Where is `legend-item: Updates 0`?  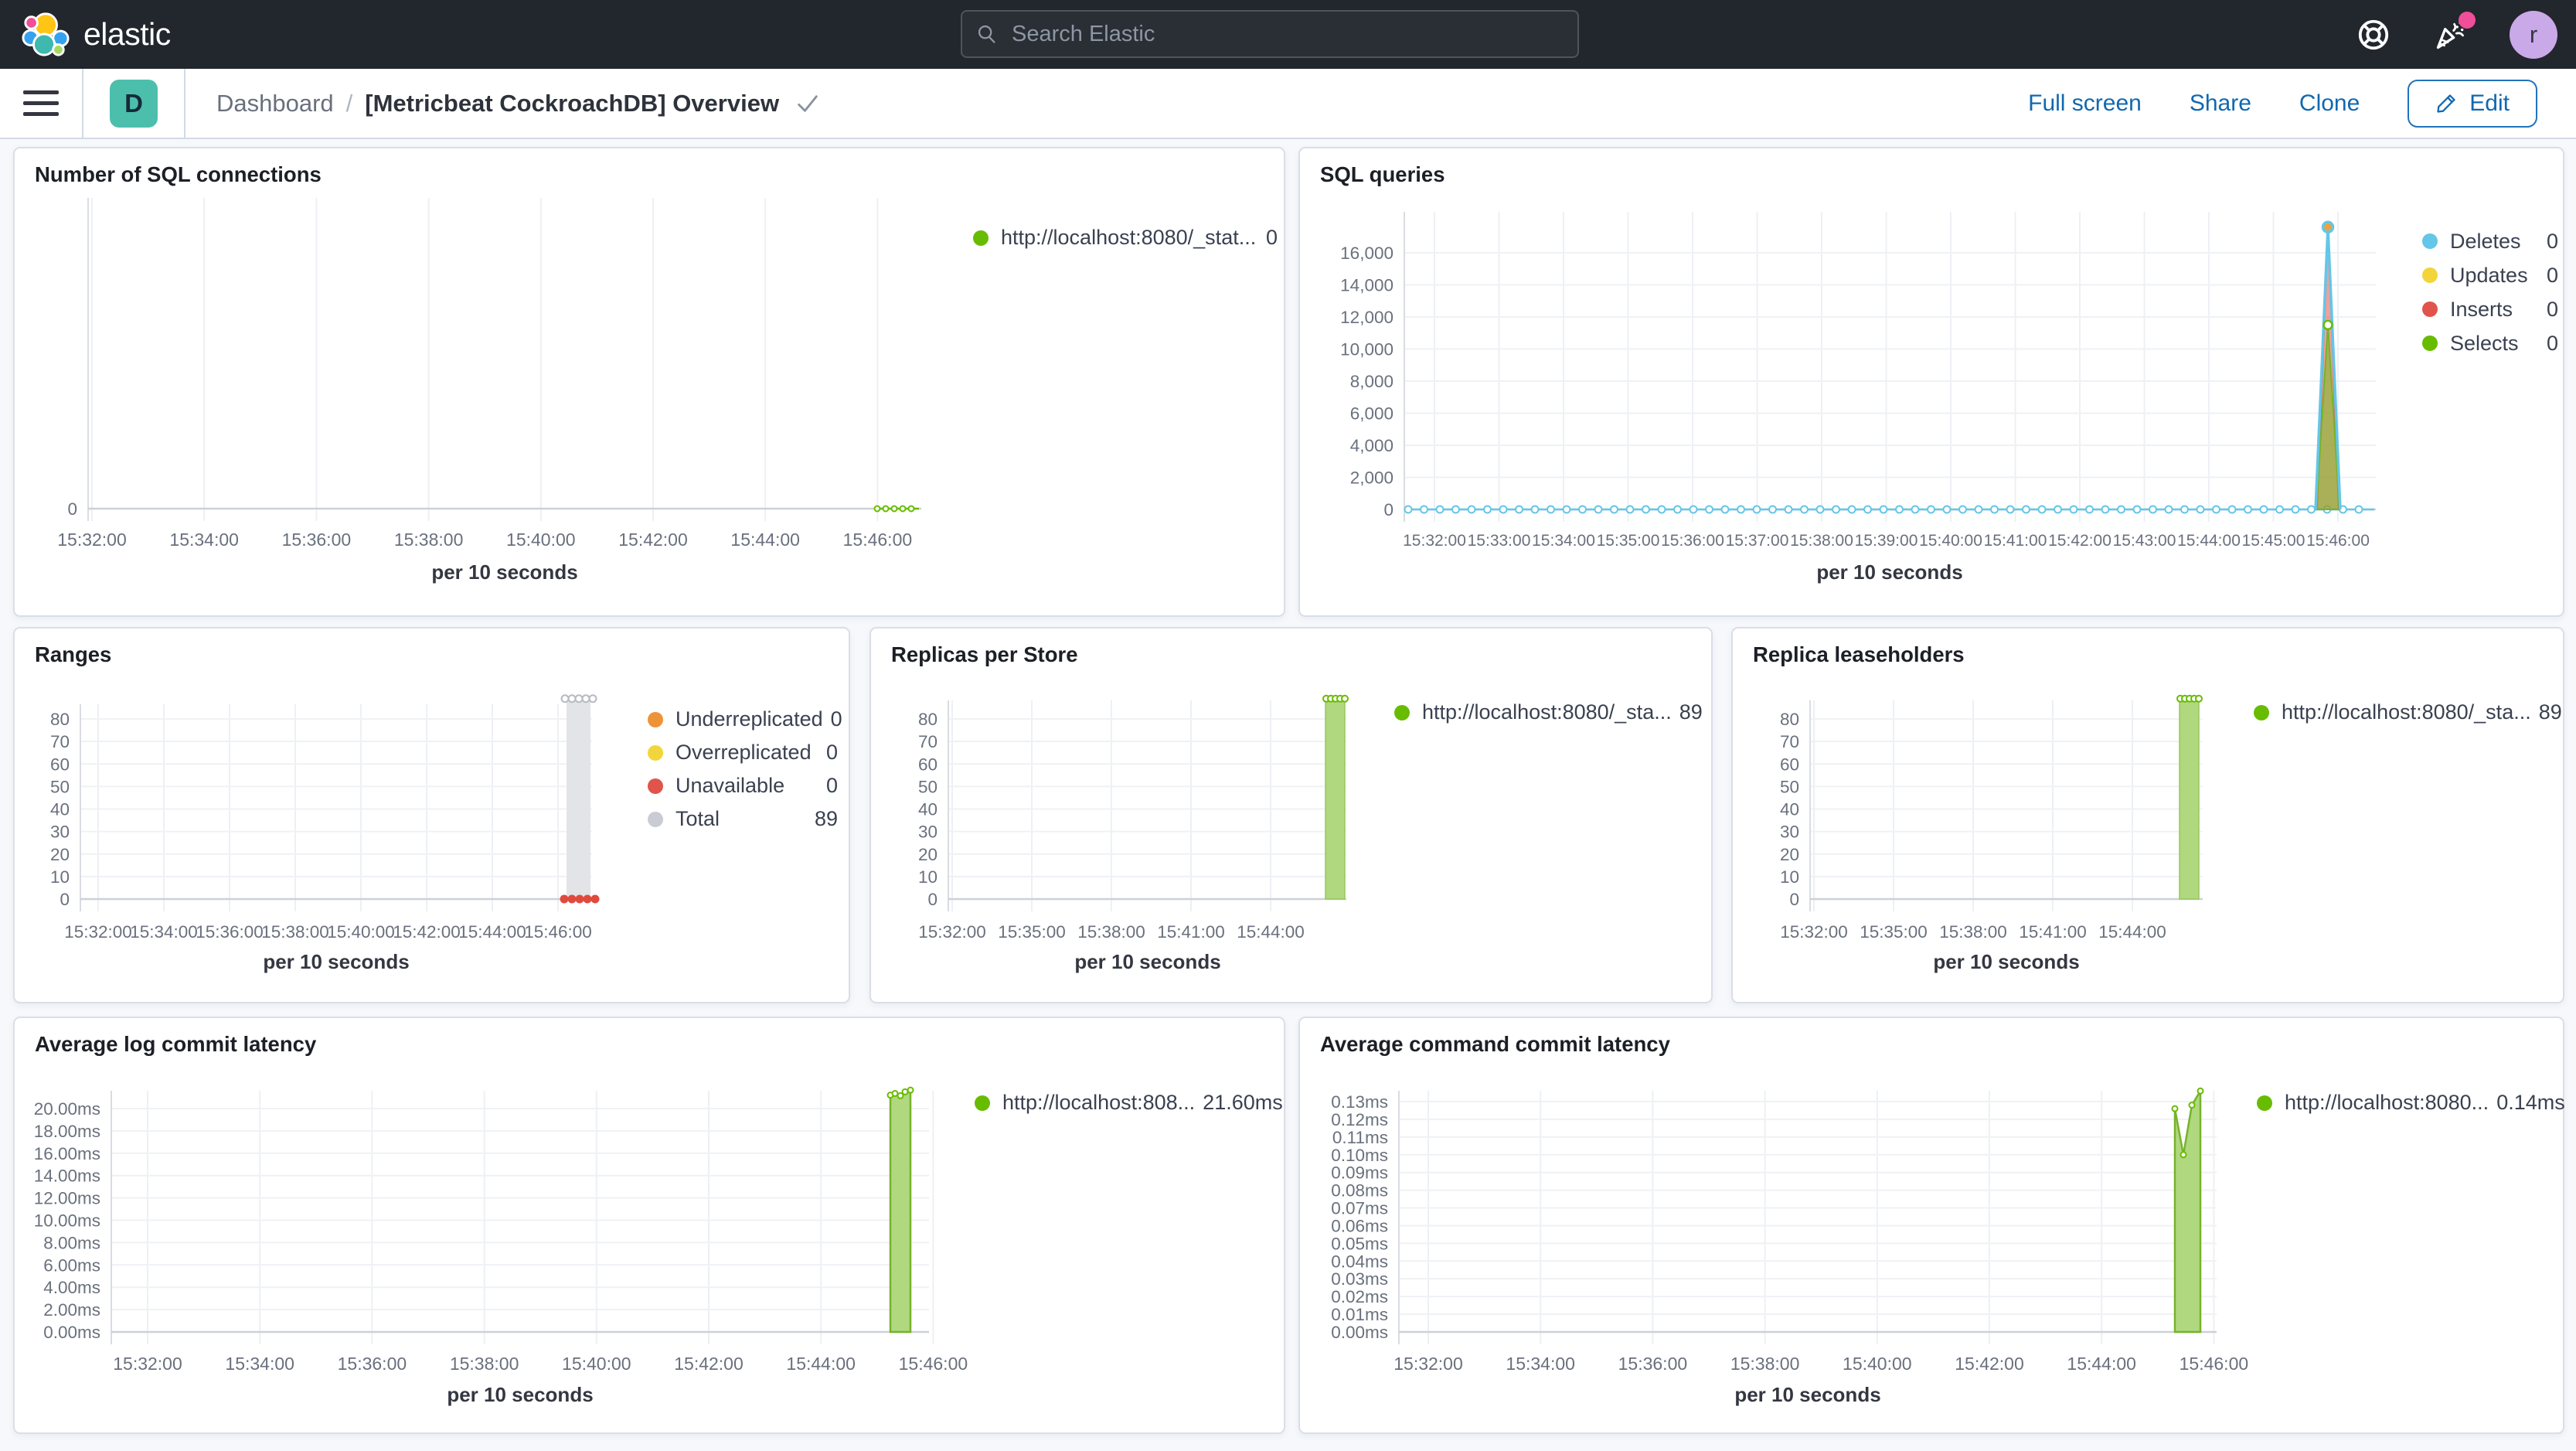 legend-item: Updates 0 is located at coordinates (2490, 275).